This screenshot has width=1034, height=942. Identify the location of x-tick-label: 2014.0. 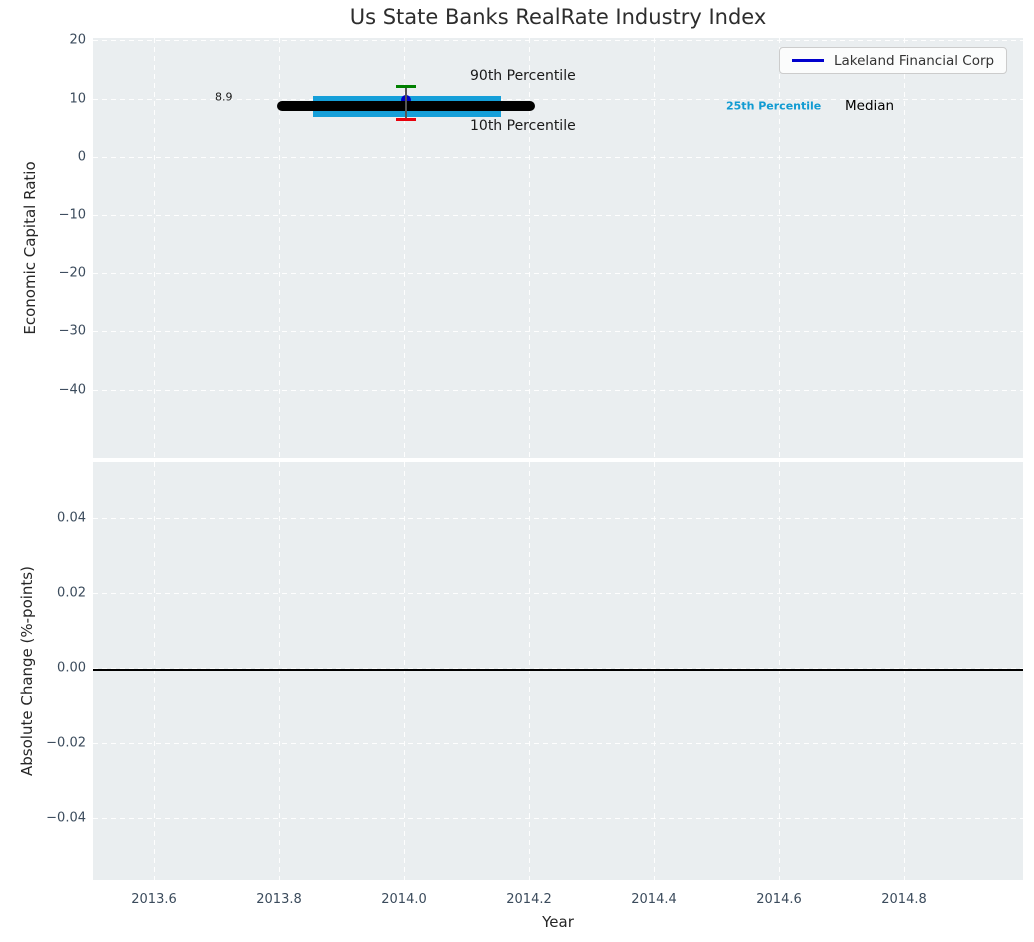
(404, 899).